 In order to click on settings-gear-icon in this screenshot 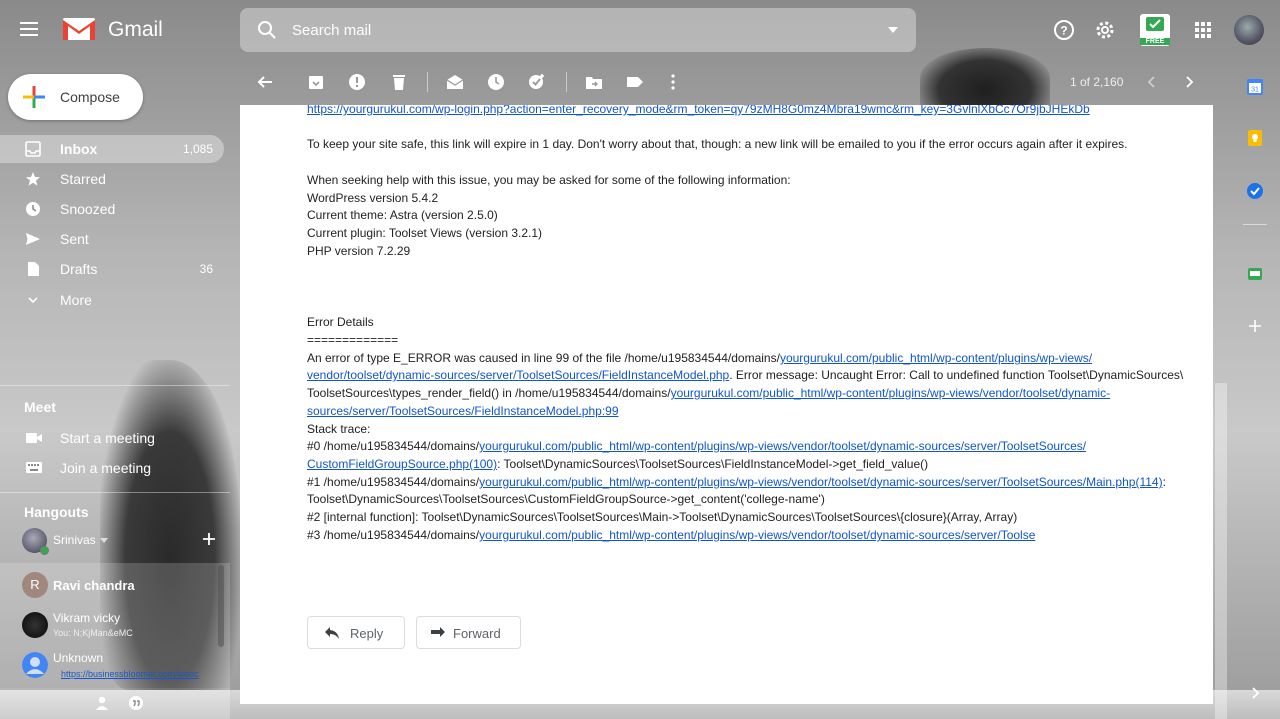, I will do `click(1105, 30)`.